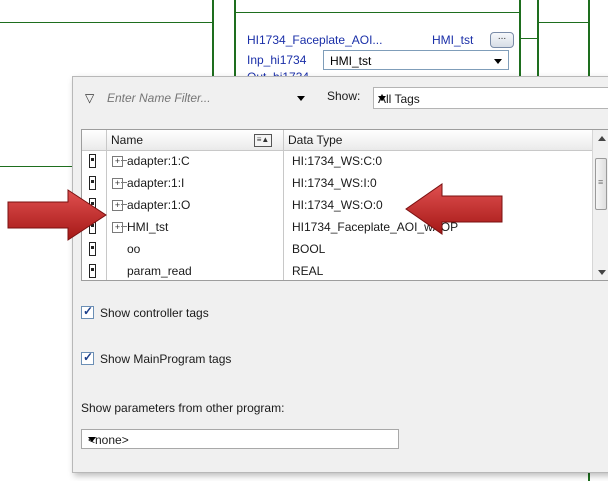 The image size is (608, 481). Describe the element at coordinates (334, 183) in the screenshot. I see `tag-type: HI:1734_WS:I:0` at that location.